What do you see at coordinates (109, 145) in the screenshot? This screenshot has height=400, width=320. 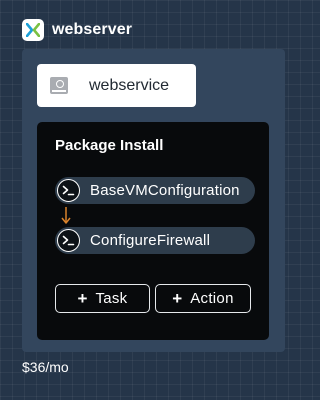 I see `package-title: Package Install` at bounding box center [109, 145].